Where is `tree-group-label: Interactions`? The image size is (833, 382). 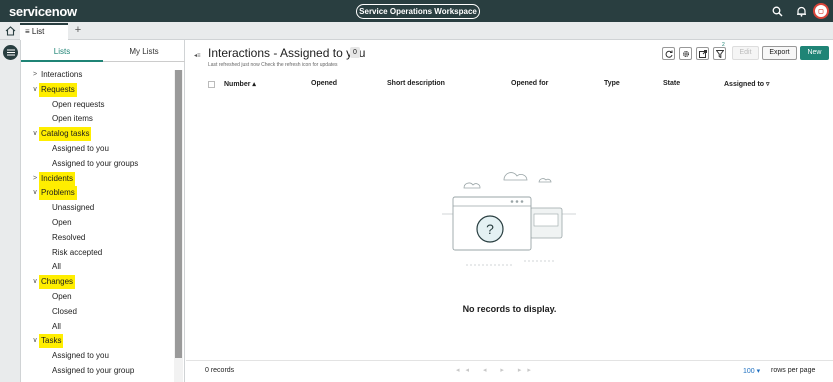 tree-group-label: Interactions is located at coordinates (62, 74).